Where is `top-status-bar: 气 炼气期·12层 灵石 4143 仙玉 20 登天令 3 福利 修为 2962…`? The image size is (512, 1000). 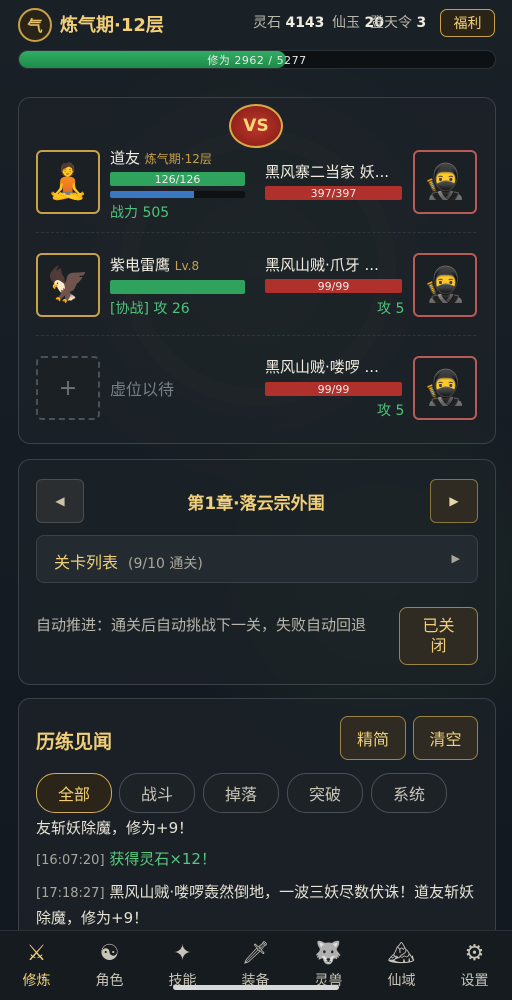 top-status-bar: 气 炼气期·12层 灵石 4143 仙玉 20 登天令 3 福利 修为 2962… is located at coordinates (256, 40).